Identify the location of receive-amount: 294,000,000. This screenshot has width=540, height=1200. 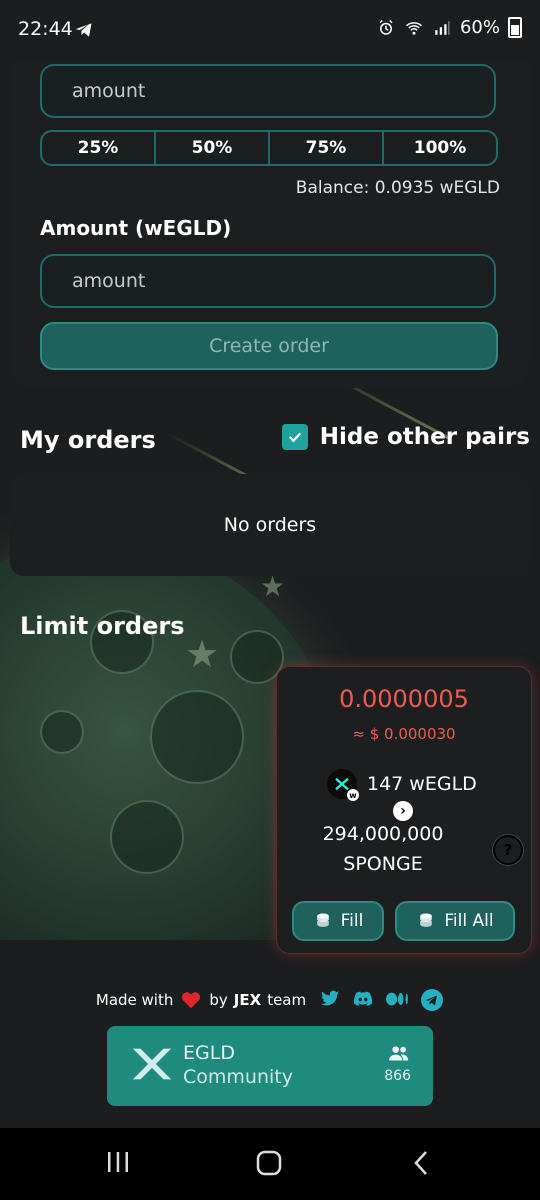
(383, 834).